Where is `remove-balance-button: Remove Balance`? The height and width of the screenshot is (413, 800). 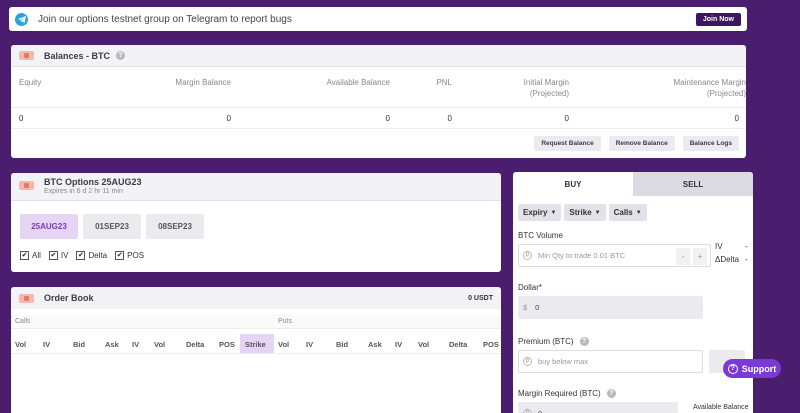
remove-balance-button: Remove Balance is located at coordinates (641, 143).